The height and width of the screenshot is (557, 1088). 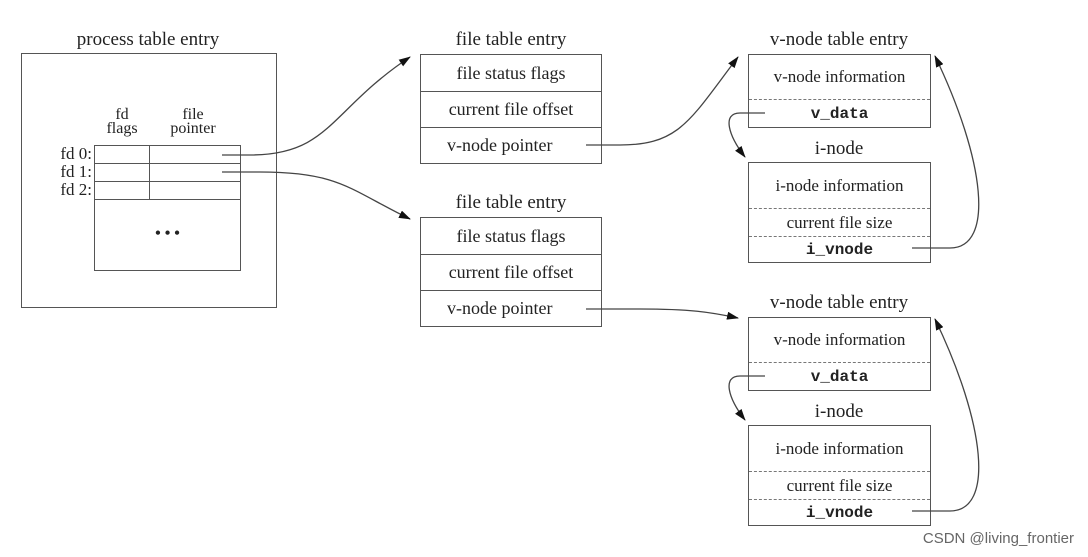 I want to click on watermark: CSDN @living_frontier, so click(x=998, y=538).